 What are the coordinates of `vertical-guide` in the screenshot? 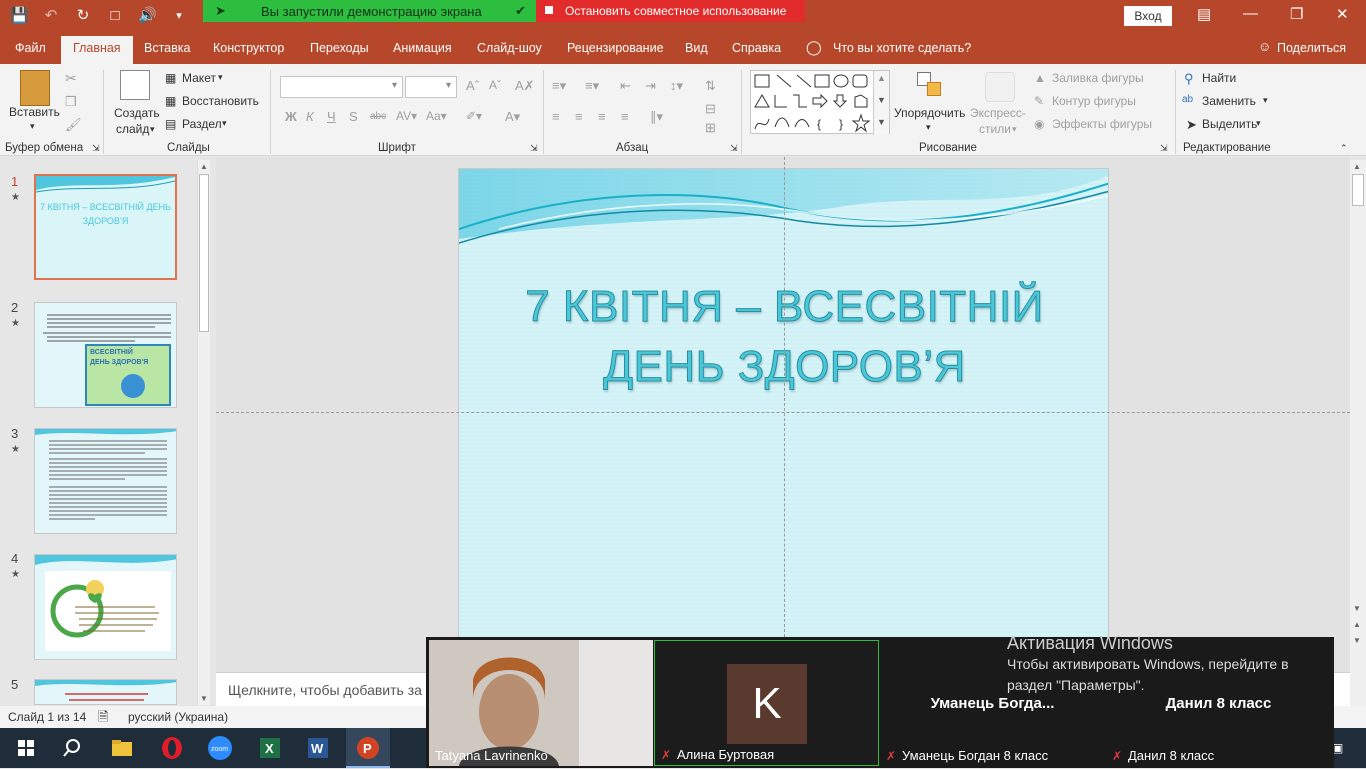 It's located at (784, 397).